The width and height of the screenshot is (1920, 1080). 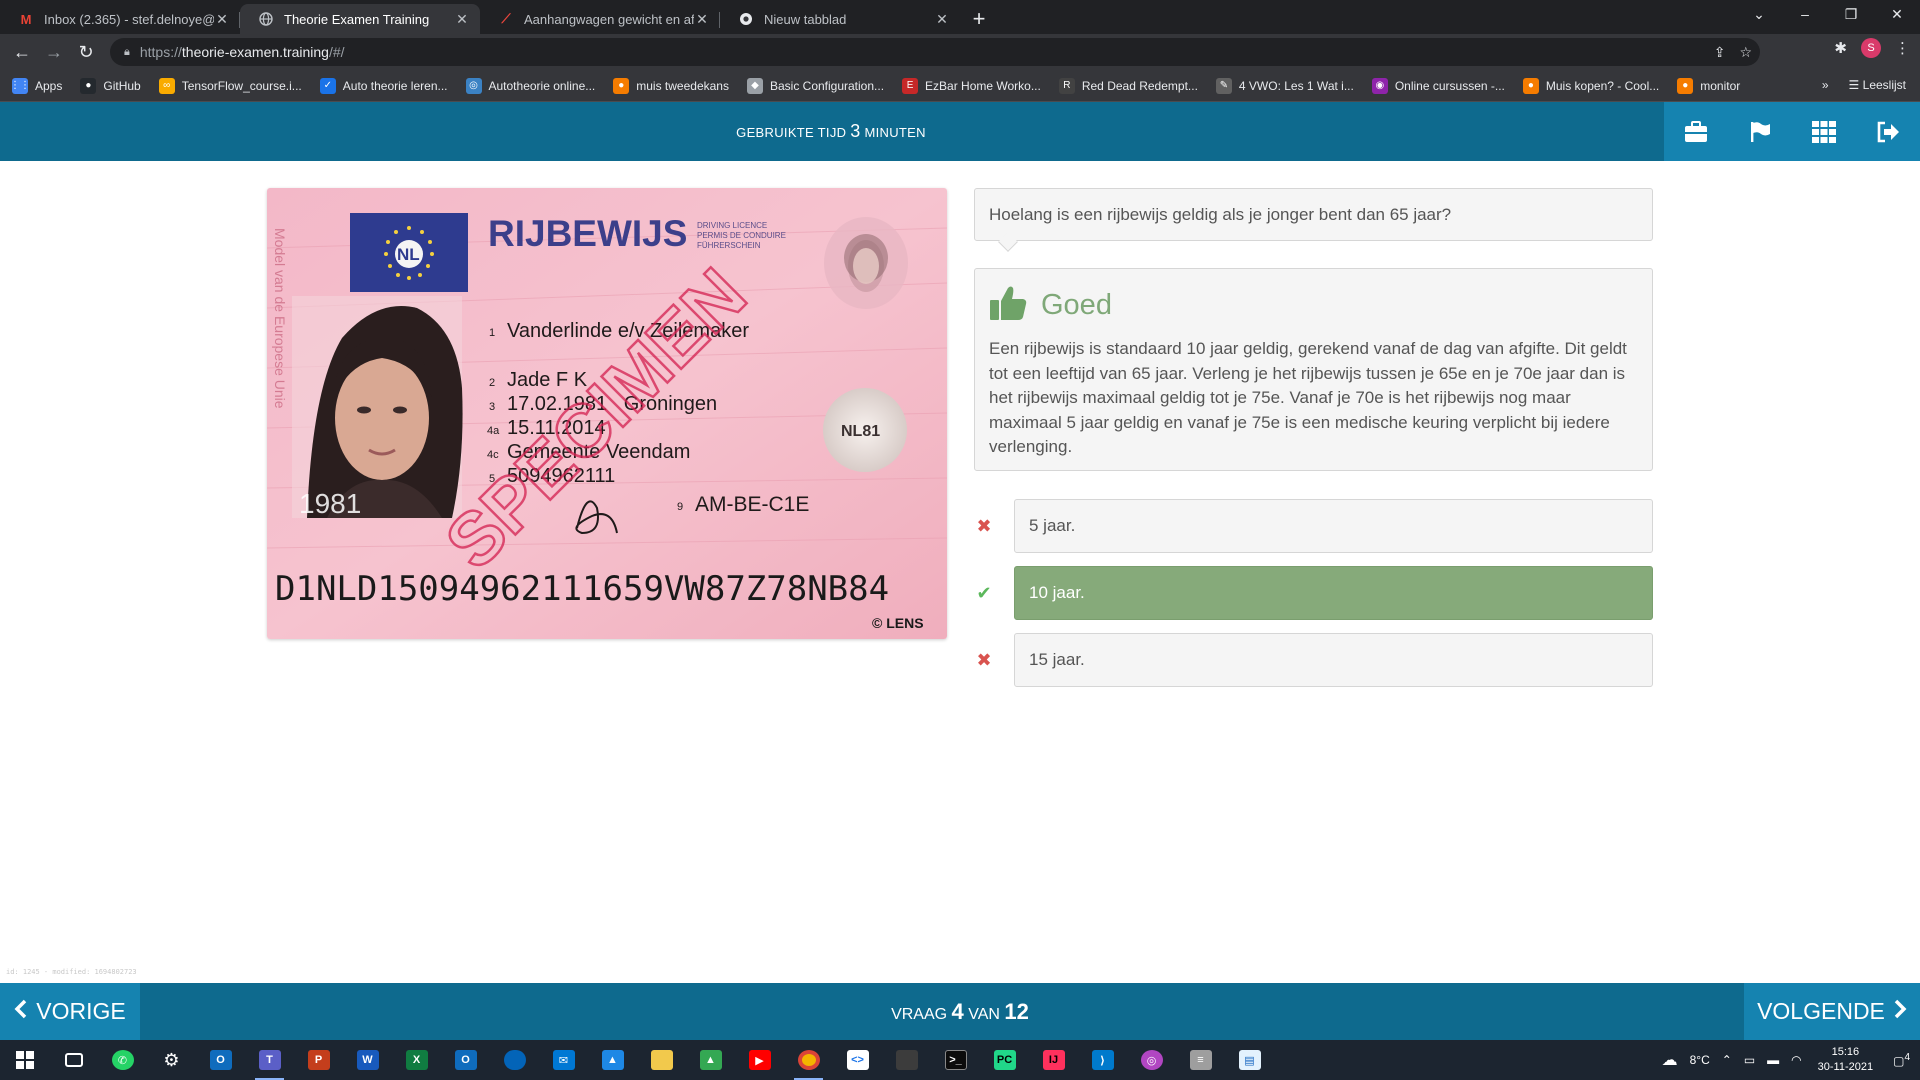 I want to click on app-icon: ◎, so click(x=1151, y=1060).